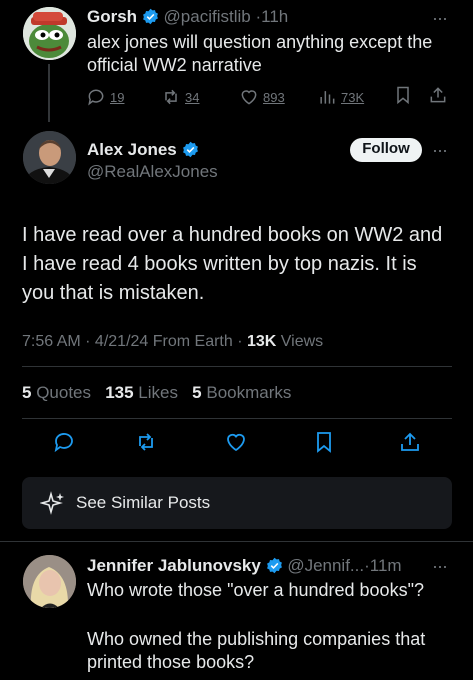 This screenshot has height=680, width=473. What do you see at coordinates (105, 97) in the screenshot?
I see `reply-button: 19` at bounding box center [105, 97].